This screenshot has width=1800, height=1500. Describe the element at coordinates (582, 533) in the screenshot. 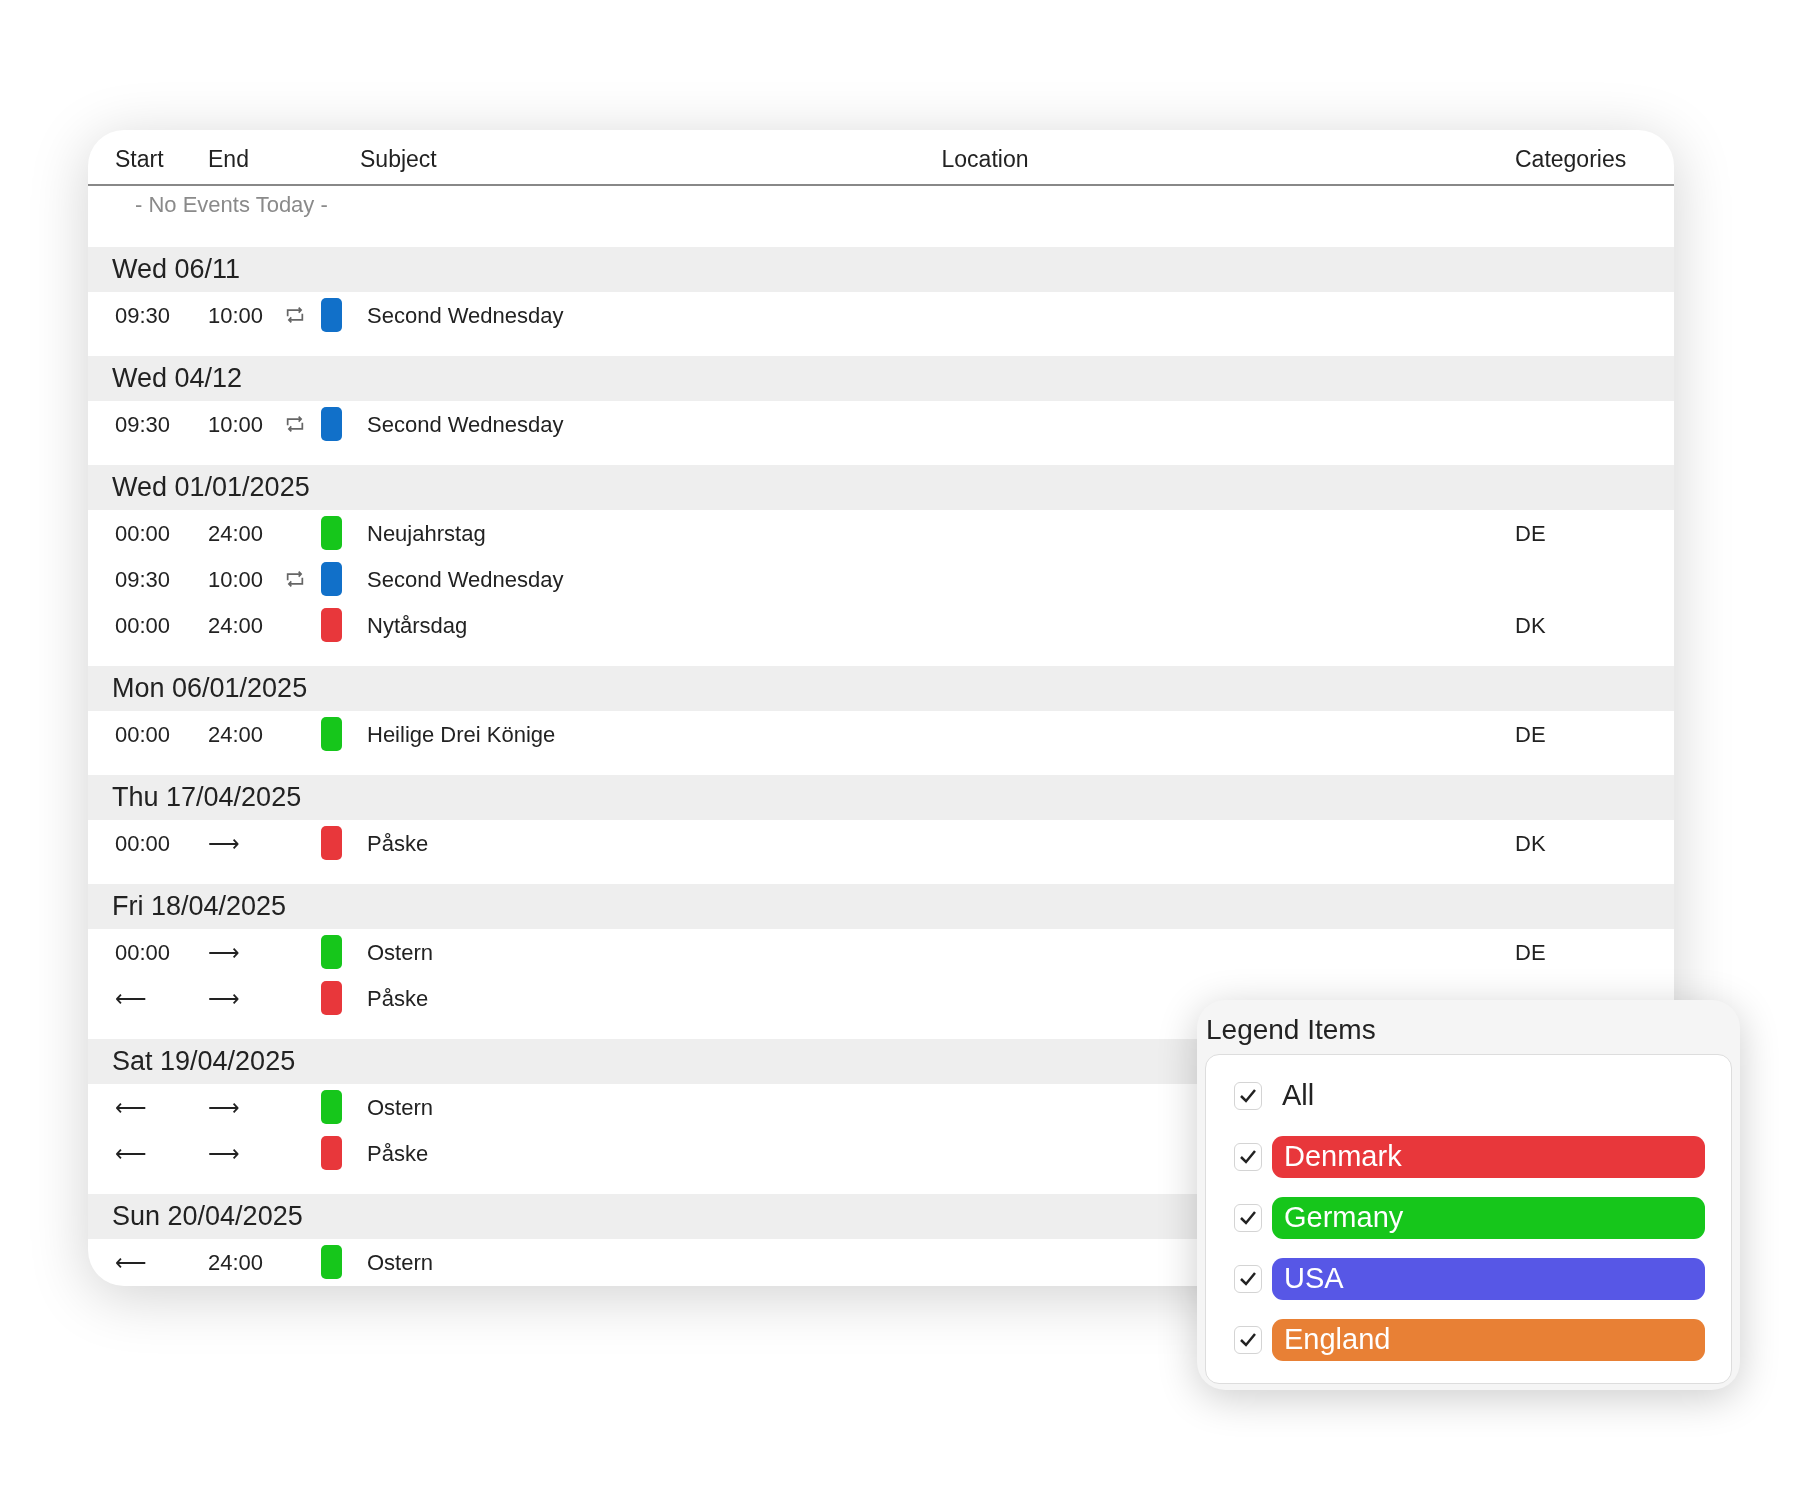

I see `event-subject: Neujahrstag` at that location.